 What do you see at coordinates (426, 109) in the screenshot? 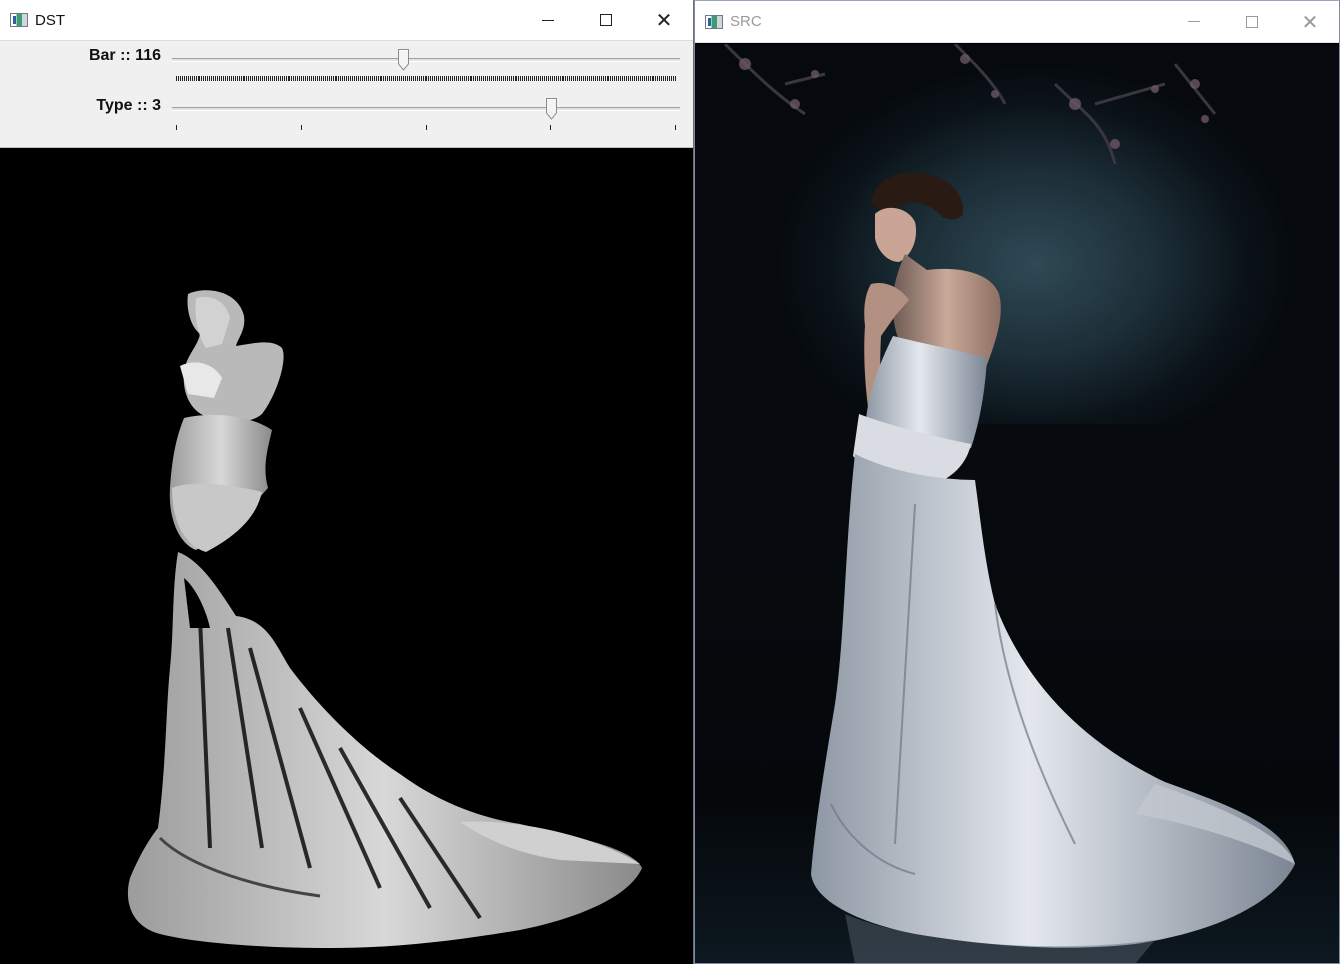
I see `type-trackbar-track` at bounding box center [426, 109].